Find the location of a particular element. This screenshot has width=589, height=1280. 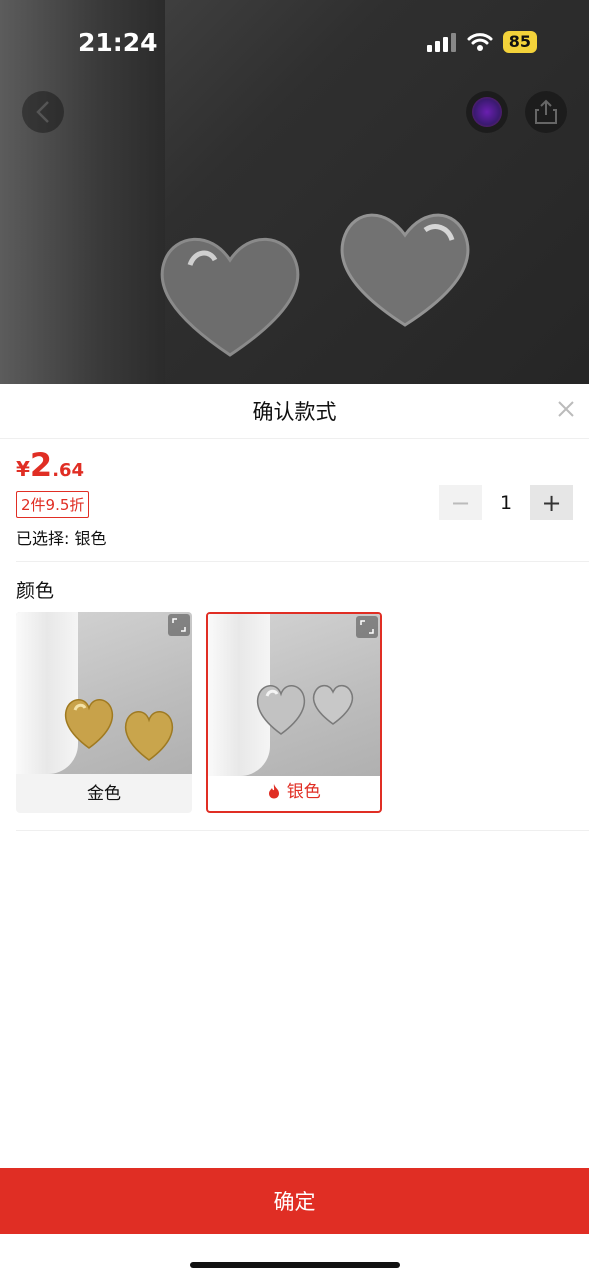

color-option-silver: 银色 is located at coordinates (294, 712).